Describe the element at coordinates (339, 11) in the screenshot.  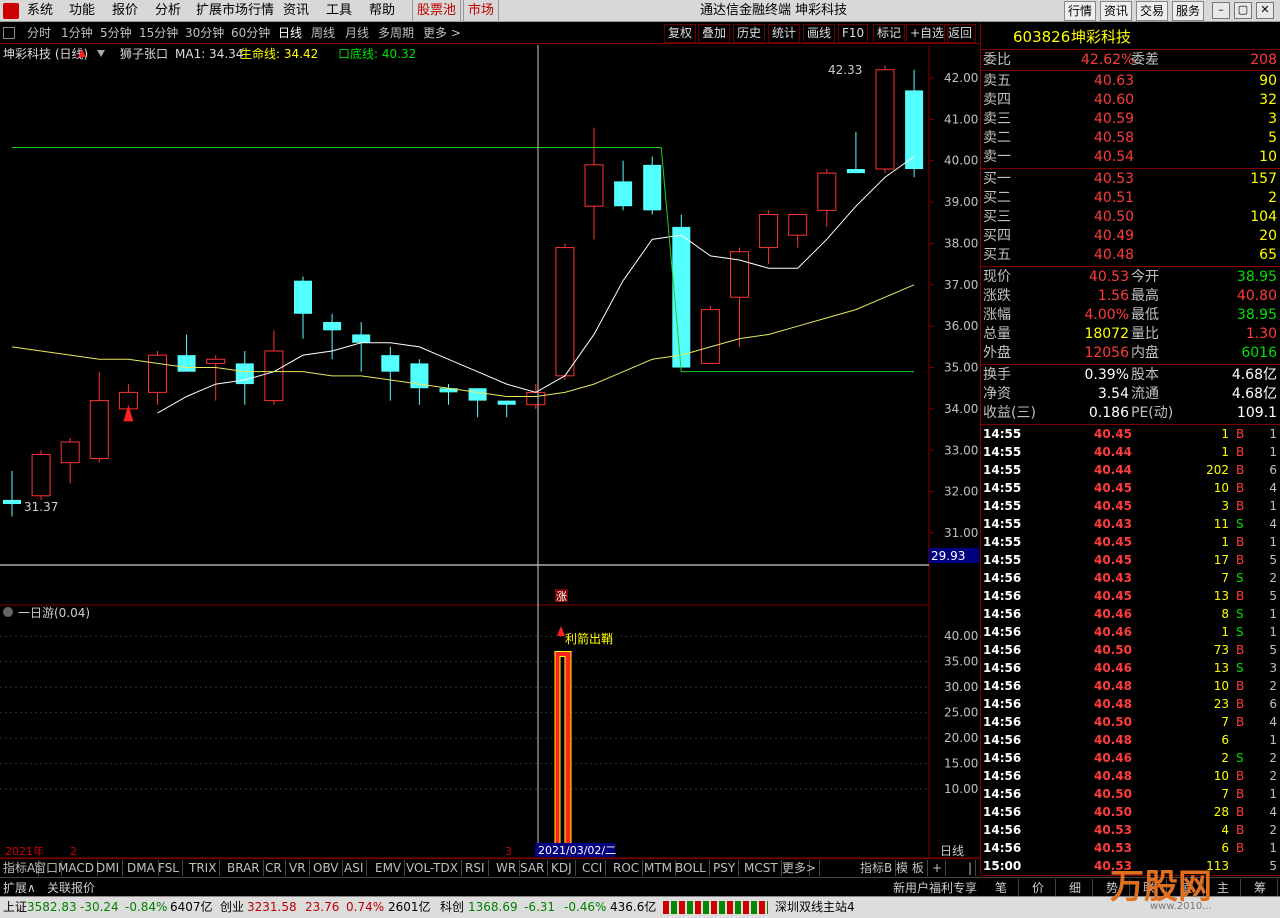
I see `menu-tools: 工具` at that location.